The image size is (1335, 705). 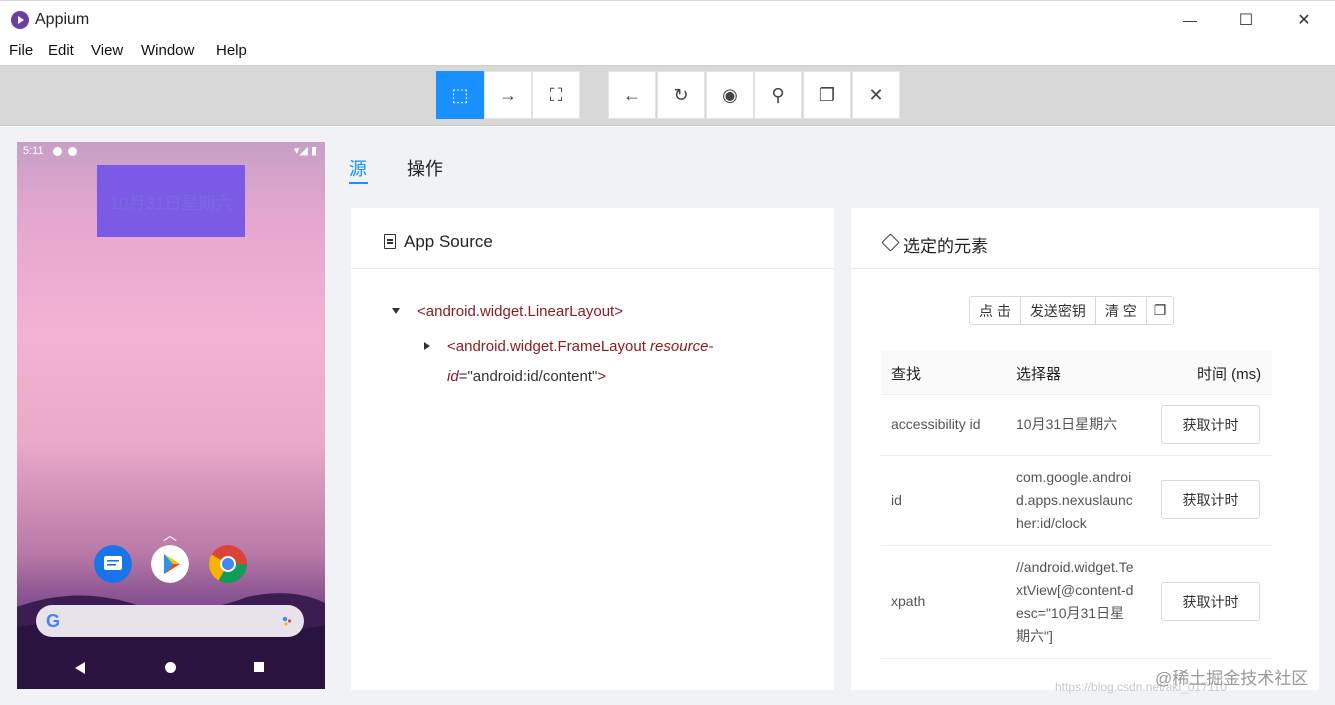 I want to click on node-attr-name: id, so click(x=453, y=376).